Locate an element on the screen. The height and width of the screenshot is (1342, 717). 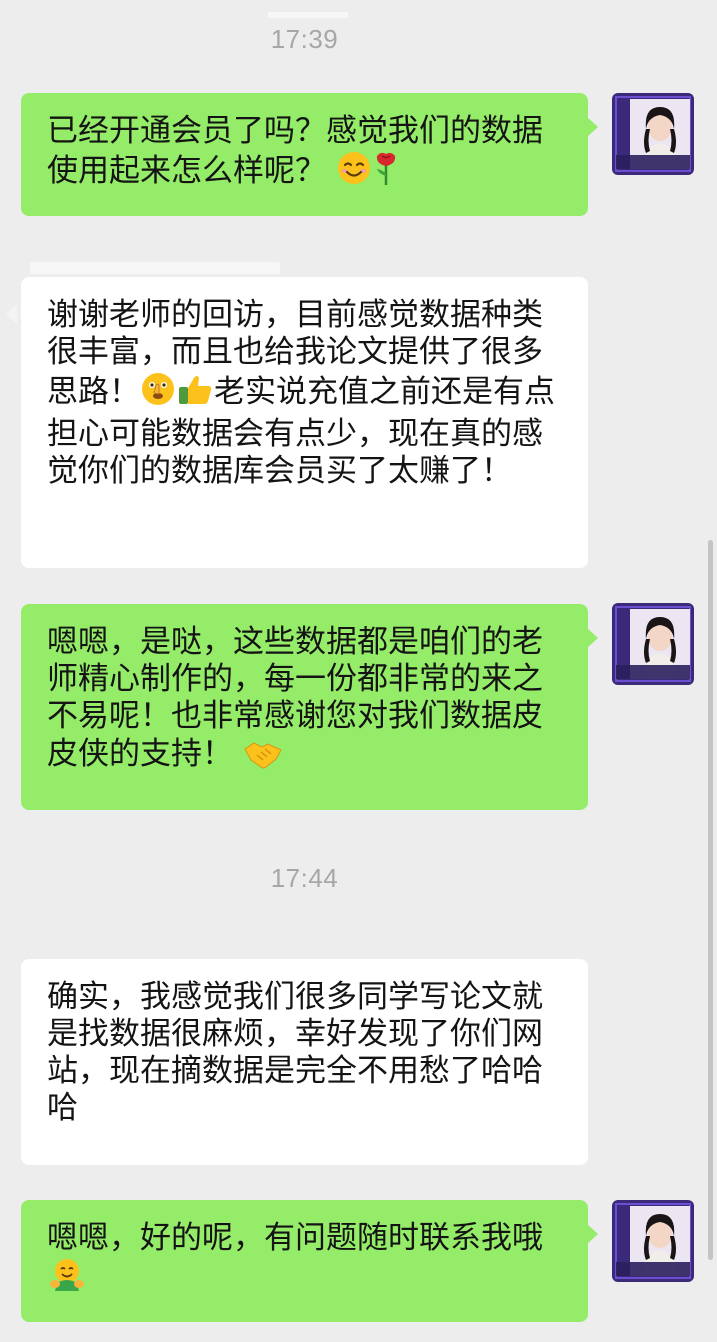
message-text: 已经开通会员了吗？感觉我们的数据使用起来怎么样呢？ is located at coordinates (295, 151).